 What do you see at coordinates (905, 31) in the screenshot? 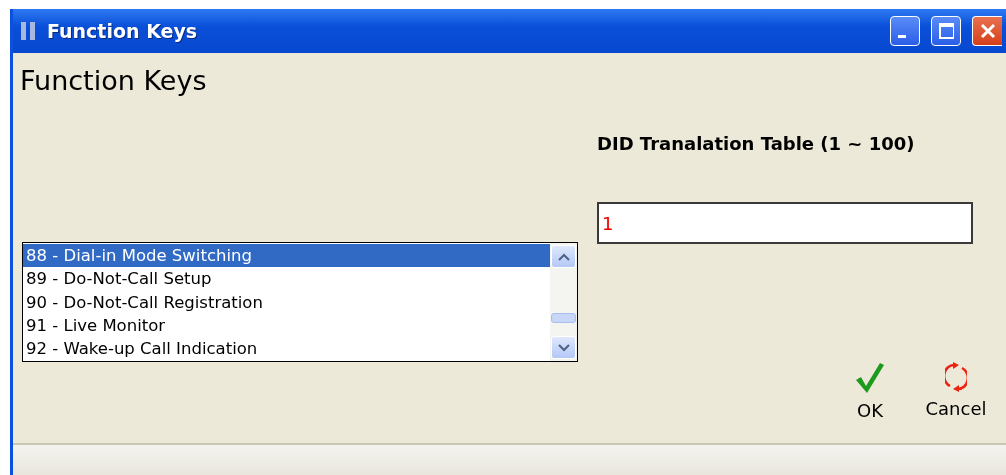
I see `minimize-button` at bounding box center [905, 31].